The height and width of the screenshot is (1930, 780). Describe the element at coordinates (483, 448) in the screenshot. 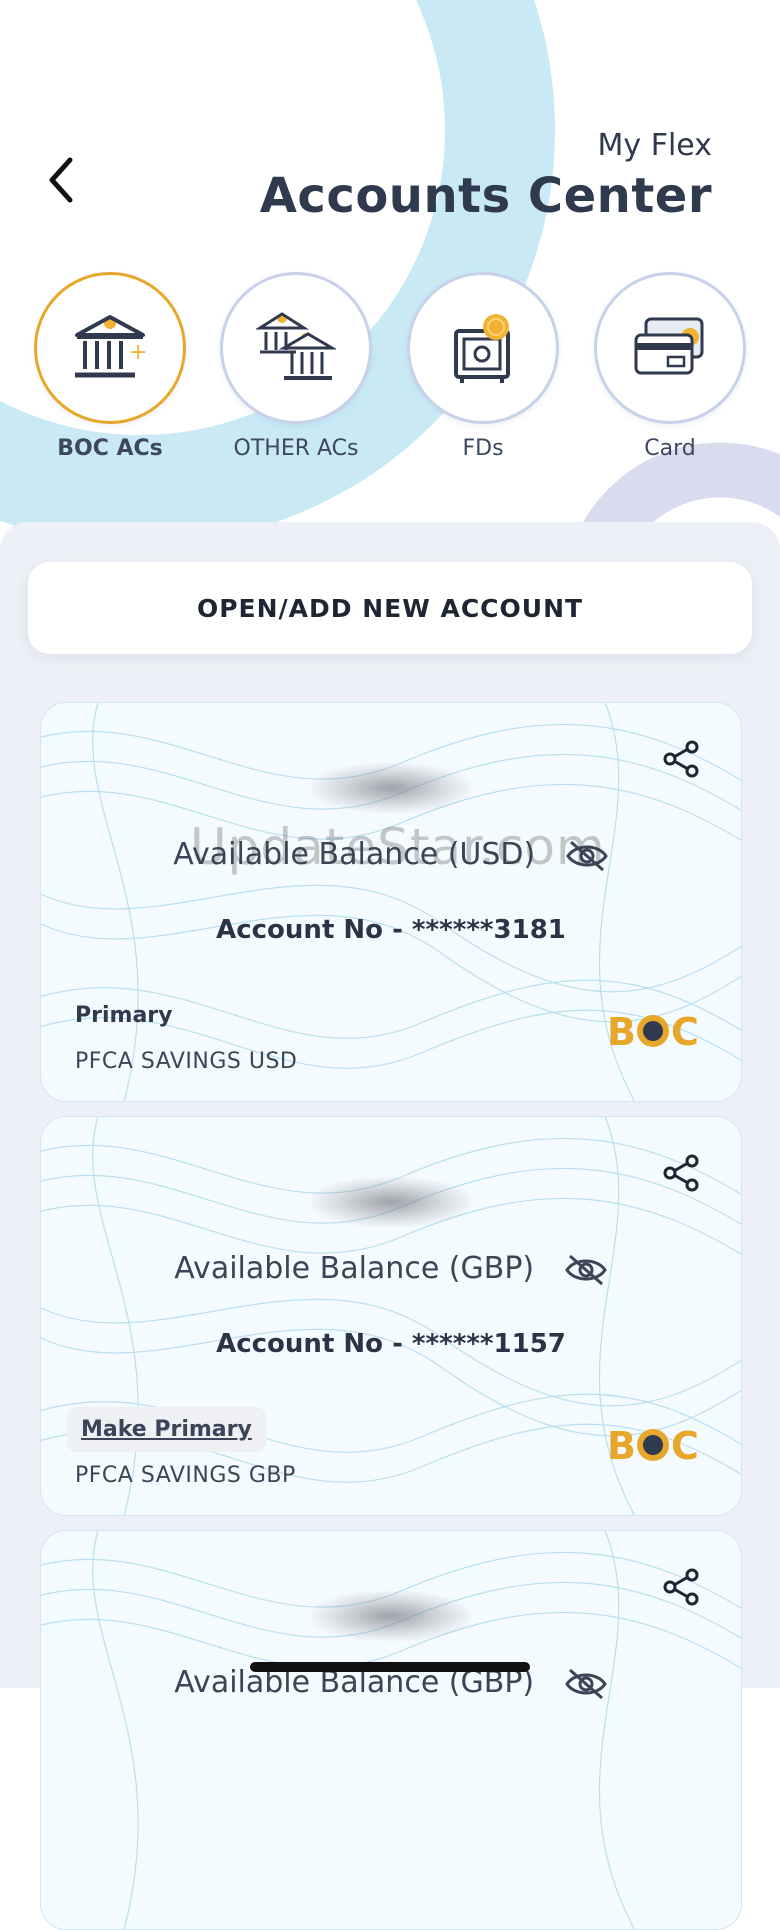

I see `tab-label: FDs` at that location.